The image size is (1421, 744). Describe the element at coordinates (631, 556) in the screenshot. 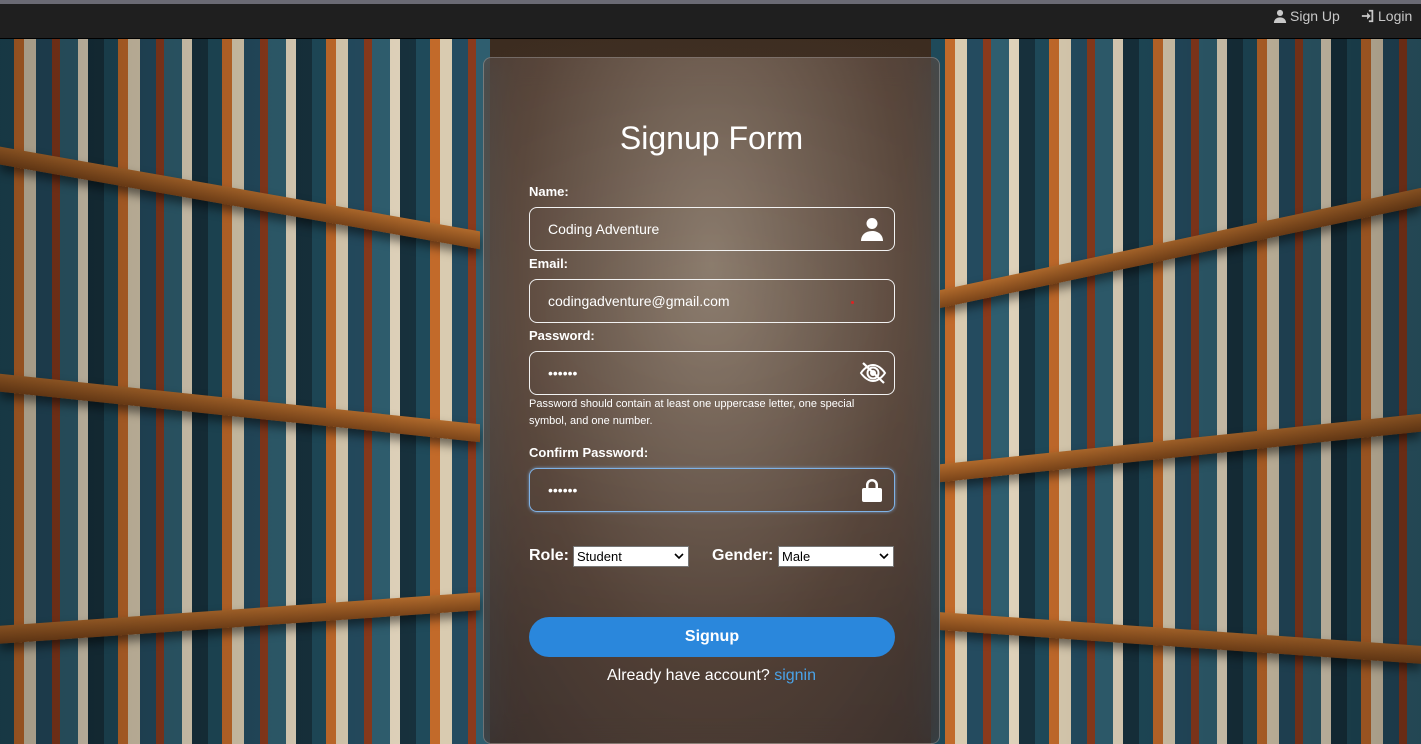

I see `role-select: Student` at that location.